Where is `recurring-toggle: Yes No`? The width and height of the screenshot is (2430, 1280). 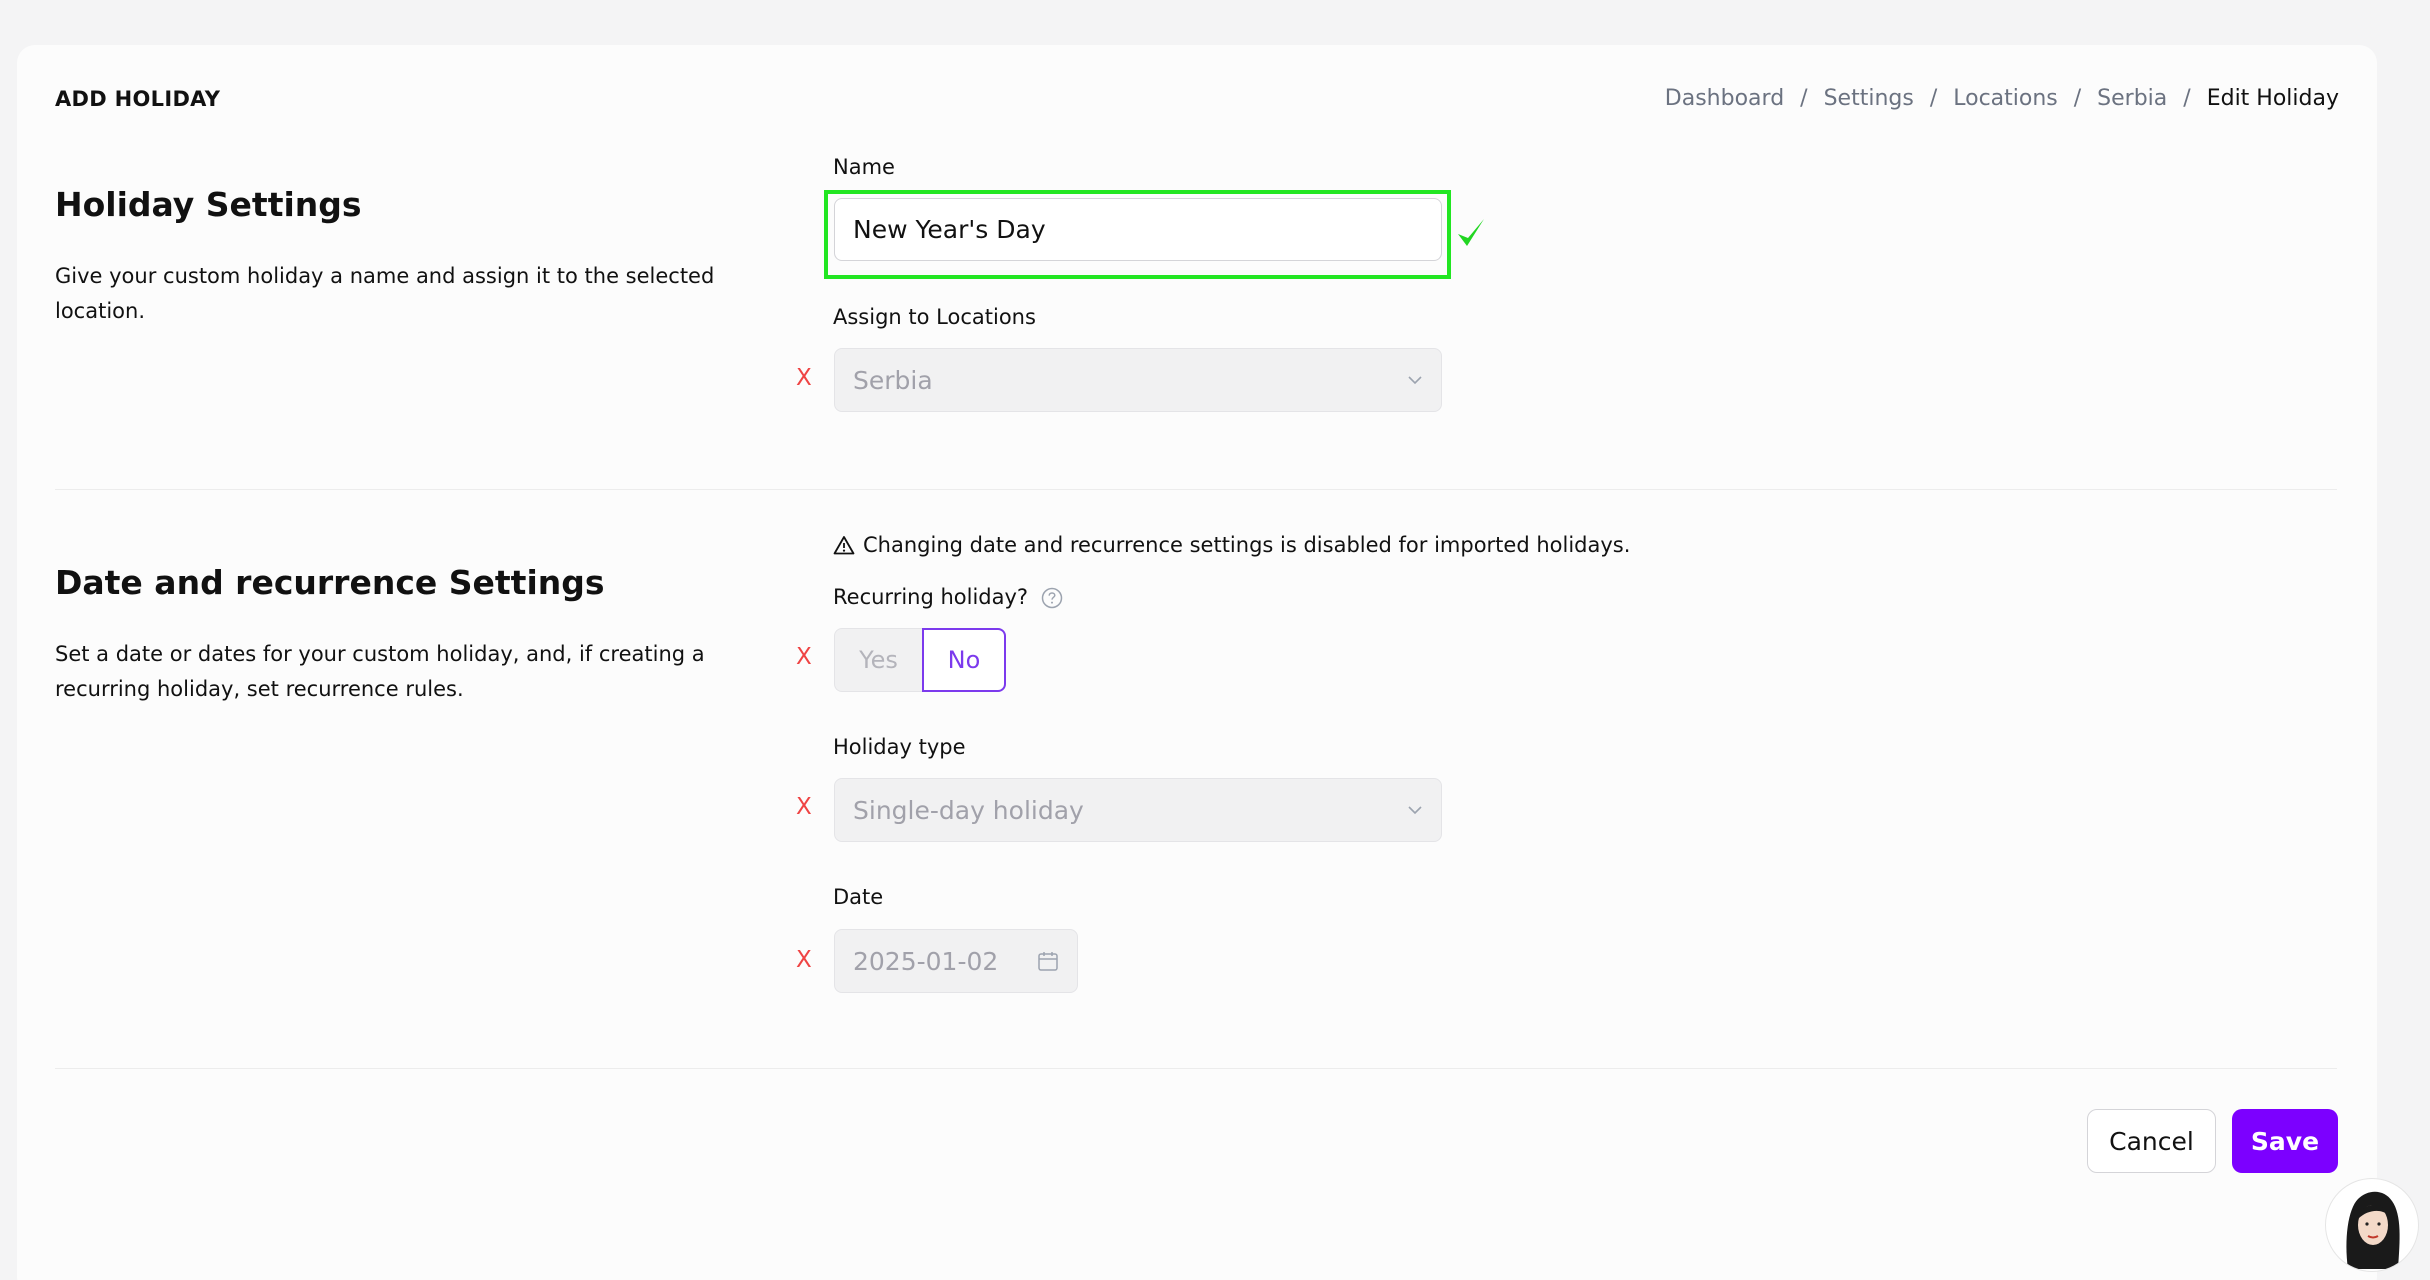
recurring-toggle: Yes No is located at coordinates (920, 660).